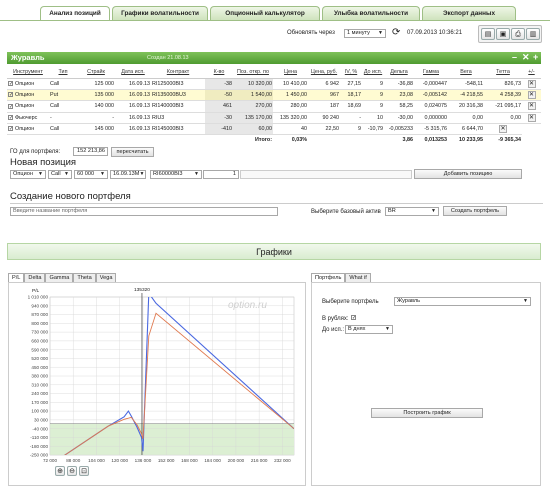  I want to click on table-cell: -50, so click(219, 95).